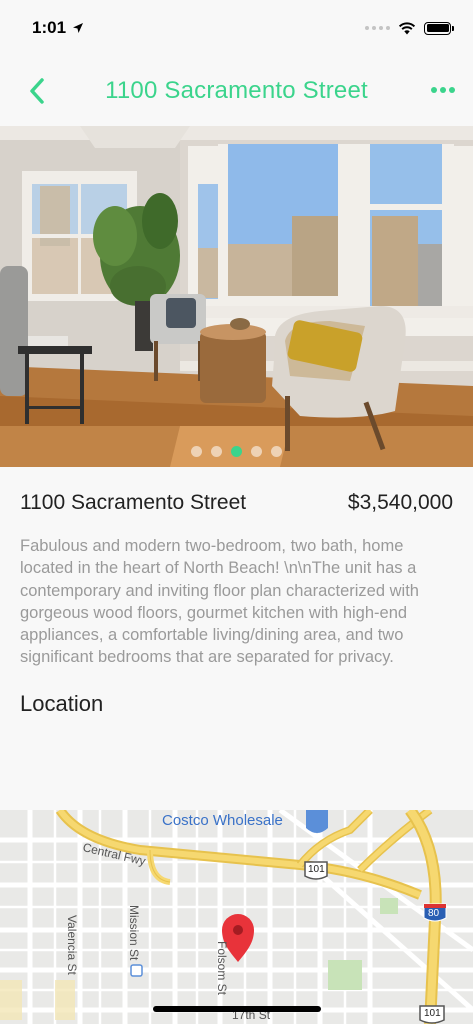  What do you see at coordinates (439, 28) in the screenshot?
I see `battery-icon` at bounding box center [439, 28].